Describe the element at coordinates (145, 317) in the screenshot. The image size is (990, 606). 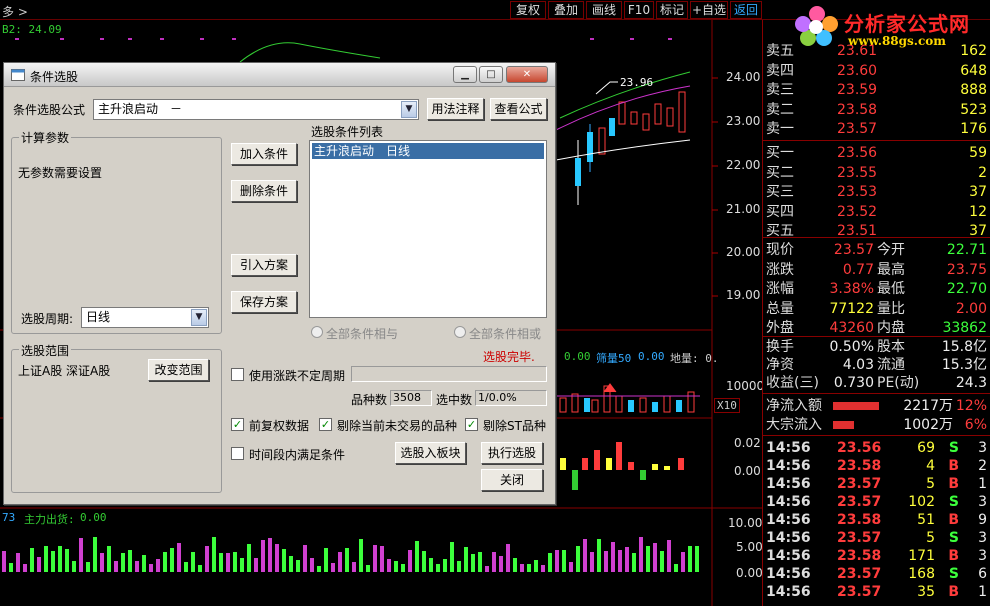
I see `period-select: 日线 ▼` at that location.